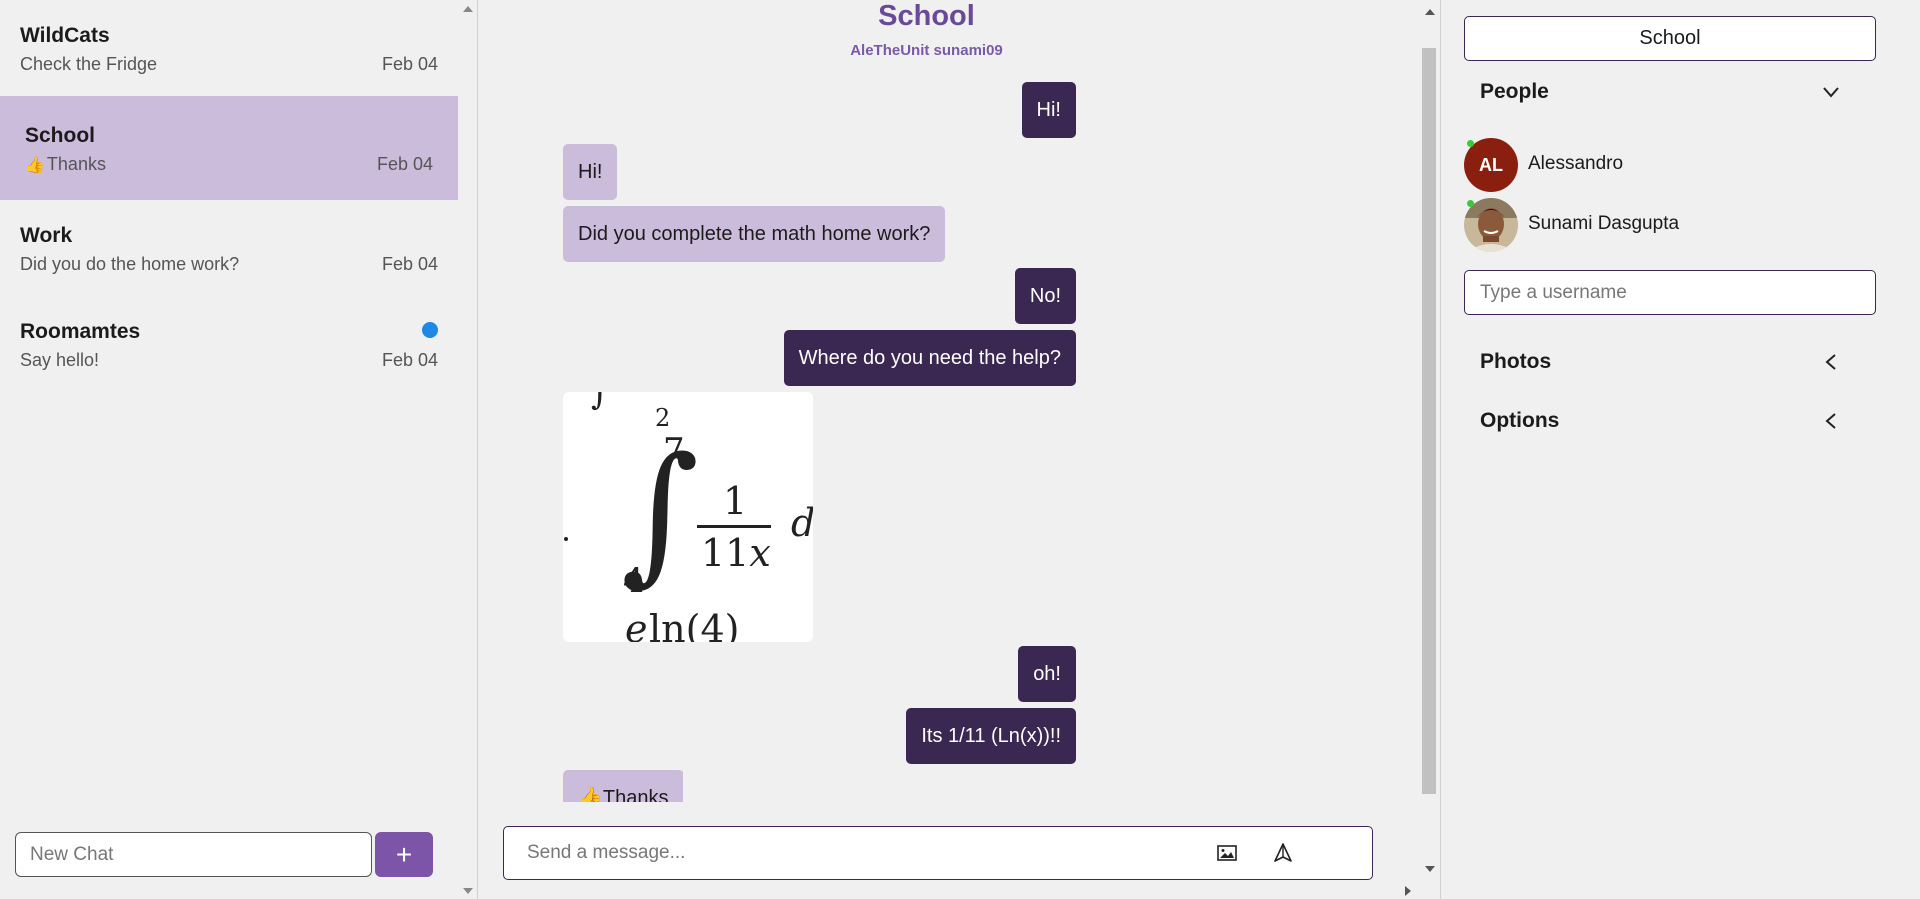  Describe the element at coordinates (1831, 92) in the screenshot. I see `chevron-down-icon` at that location.